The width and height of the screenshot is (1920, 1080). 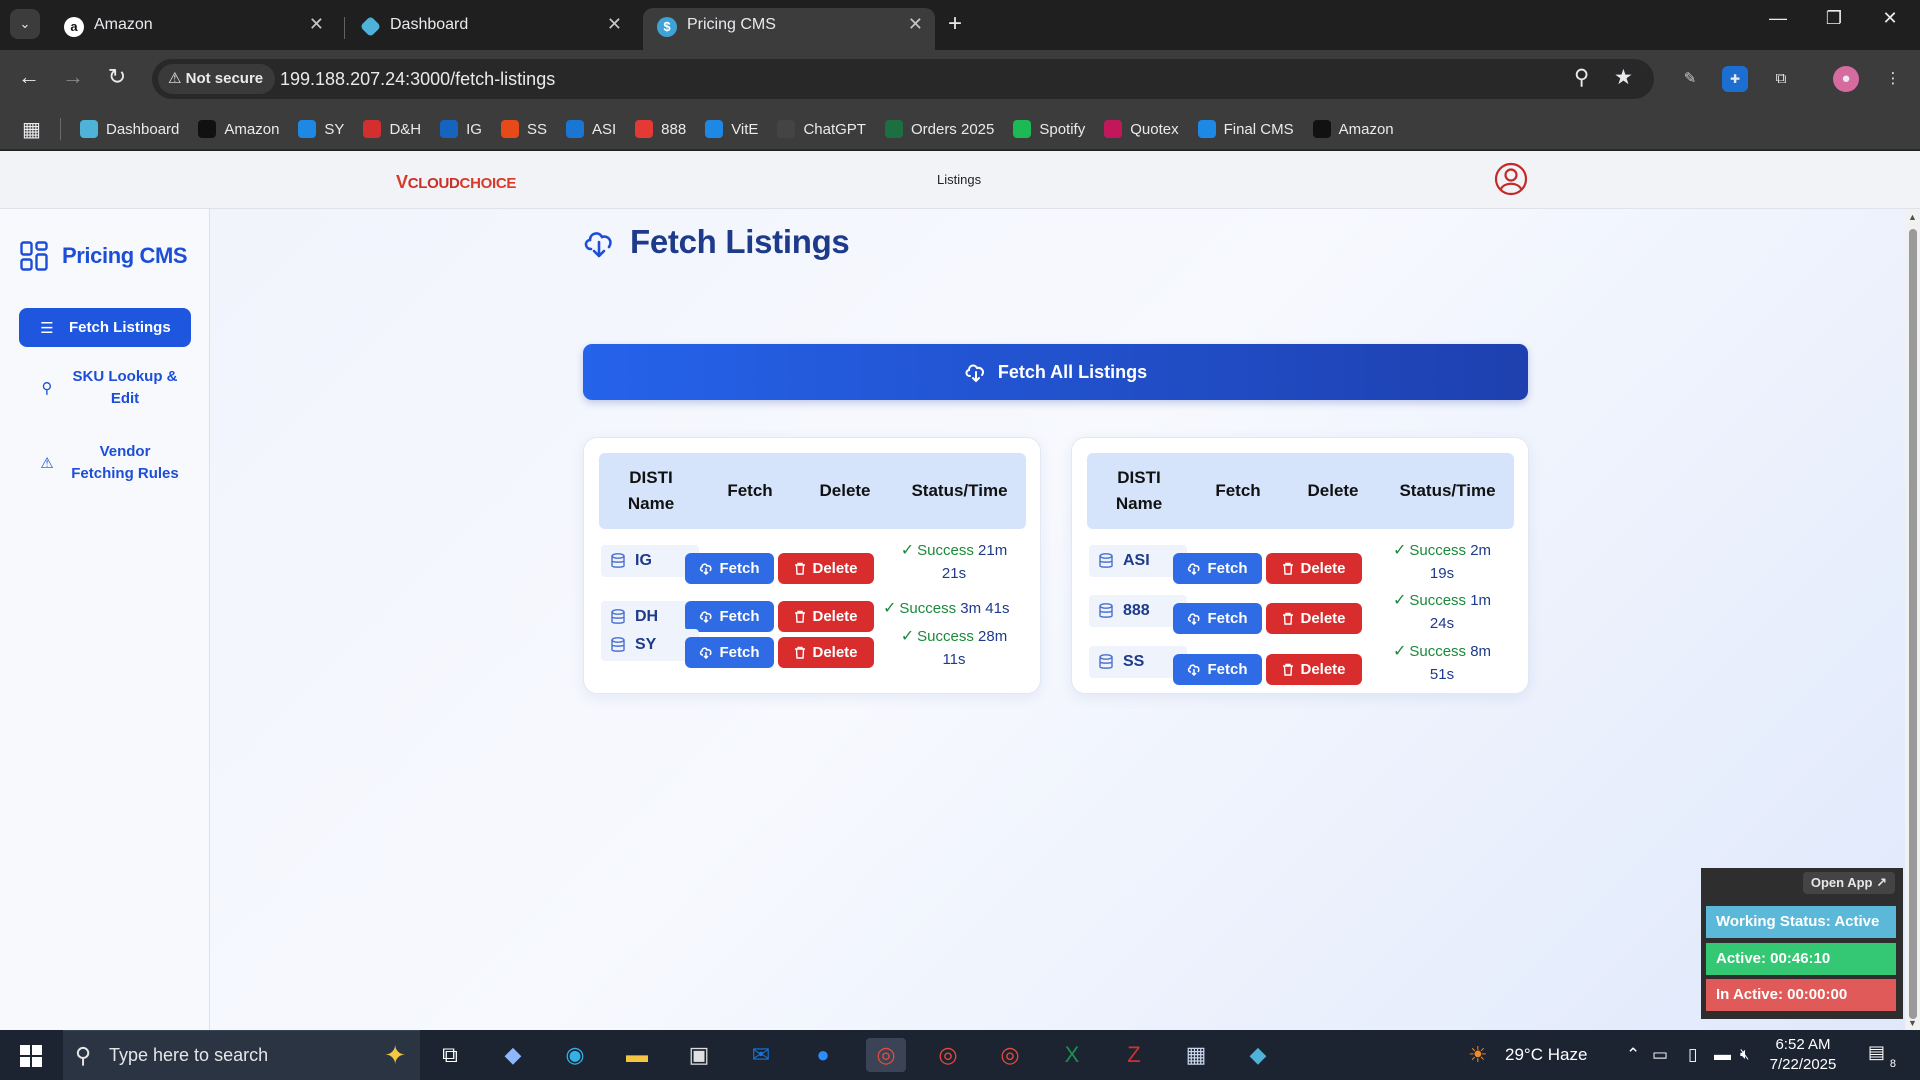 I want to click on file-explorer-icon: ▬, so click(x=637, y=1055).